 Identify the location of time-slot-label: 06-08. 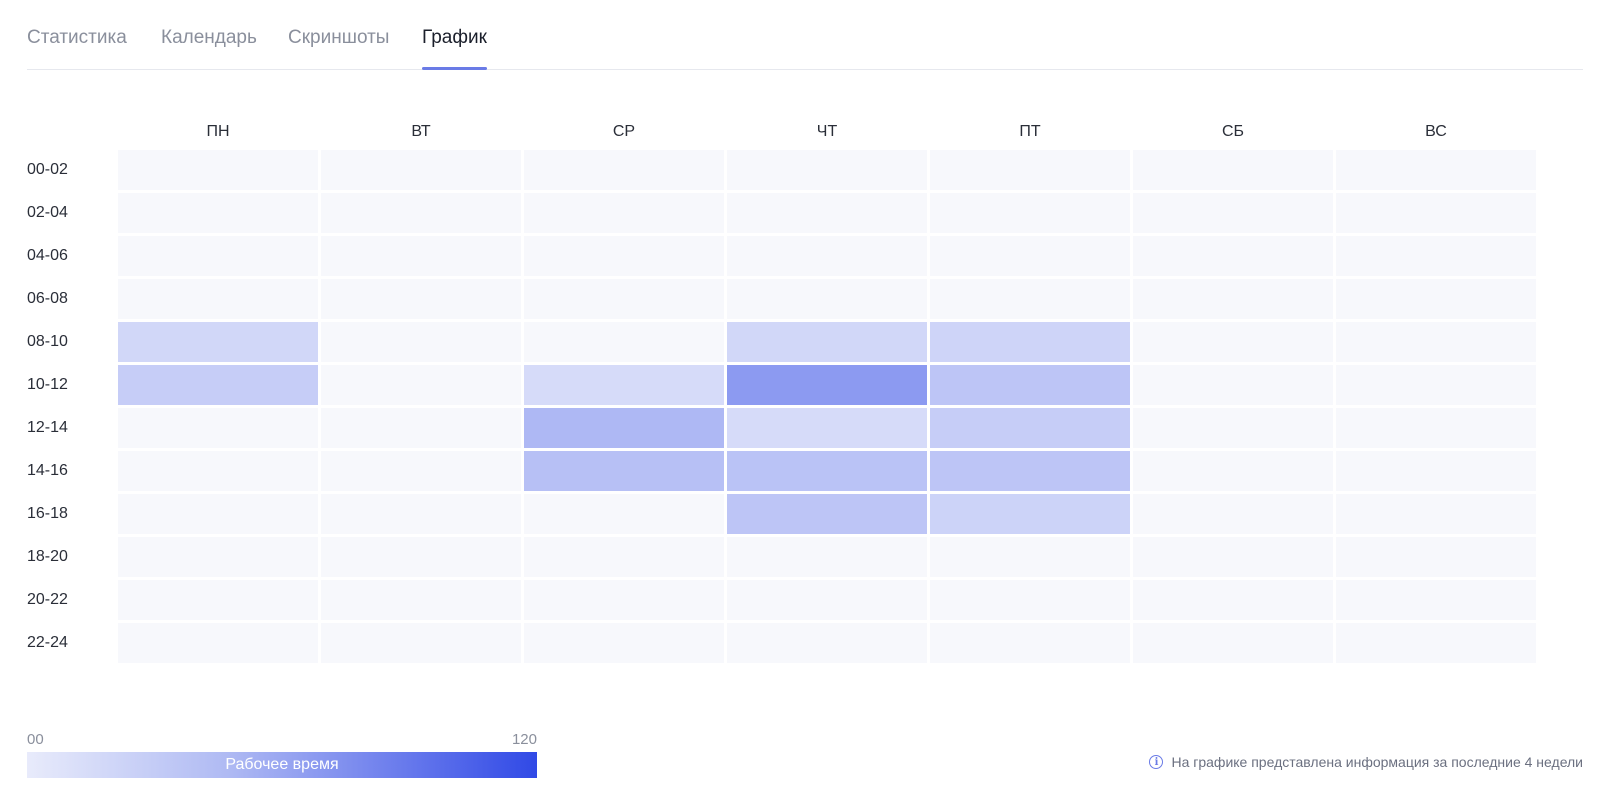
(47, 298).